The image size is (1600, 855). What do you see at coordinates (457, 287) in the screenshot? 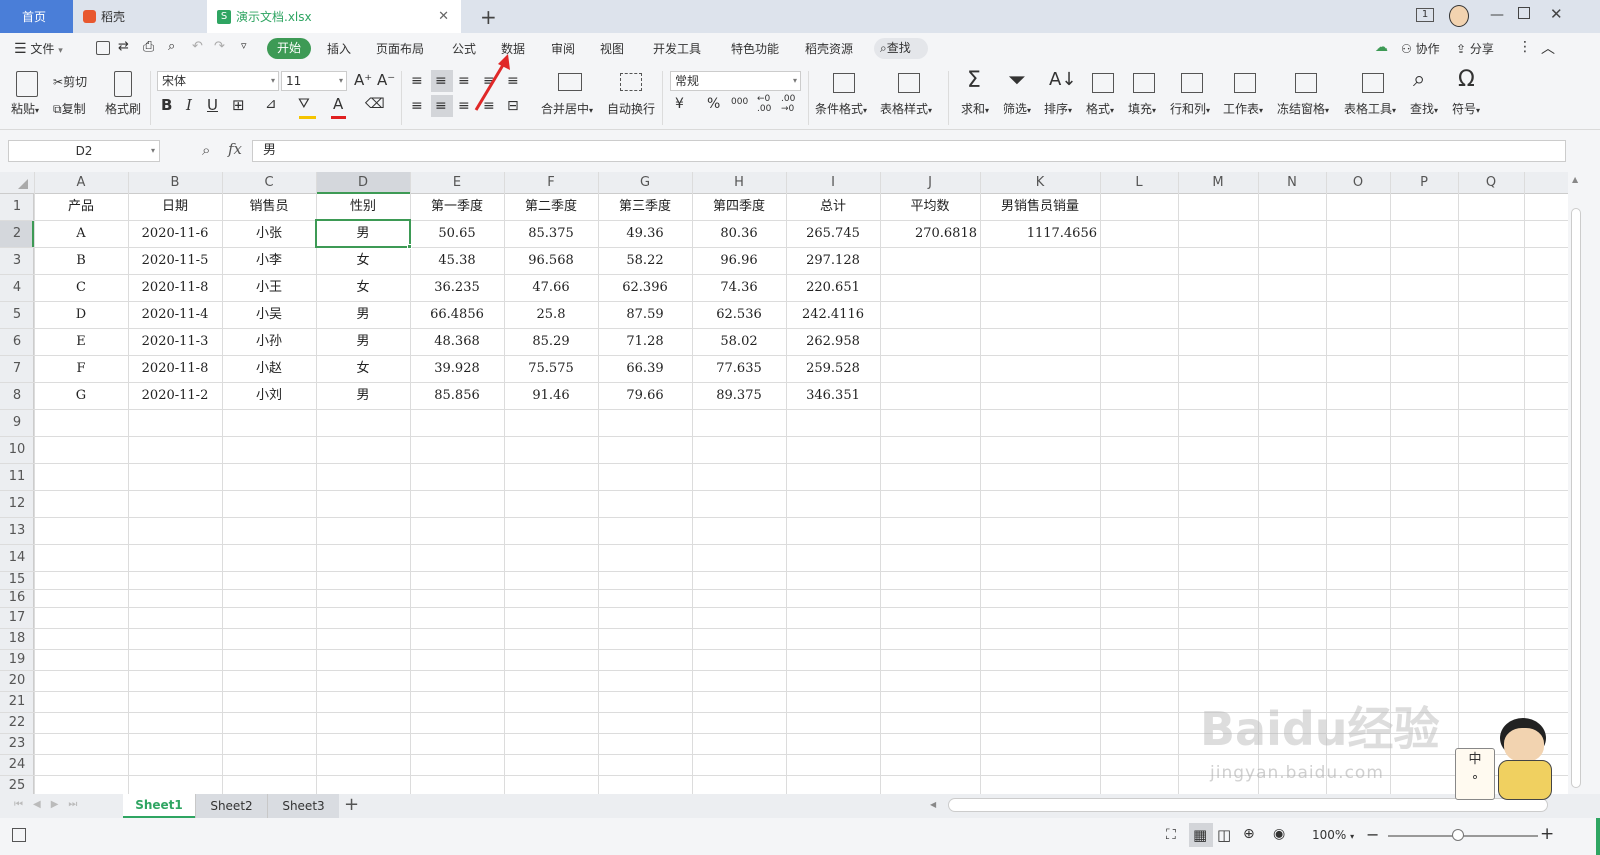
I see `table-cell: 36.235` at bounding box center [457, 287].